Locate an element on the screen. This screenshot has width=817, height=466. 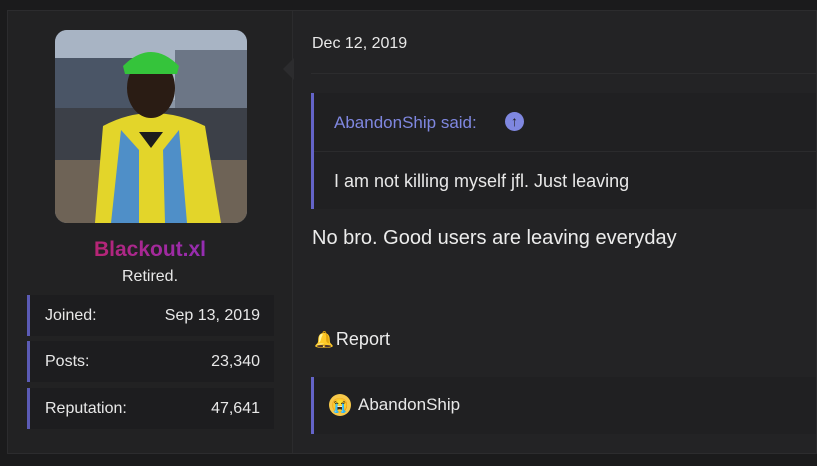
user-title: Retired. is located at coordinates (150, 276).